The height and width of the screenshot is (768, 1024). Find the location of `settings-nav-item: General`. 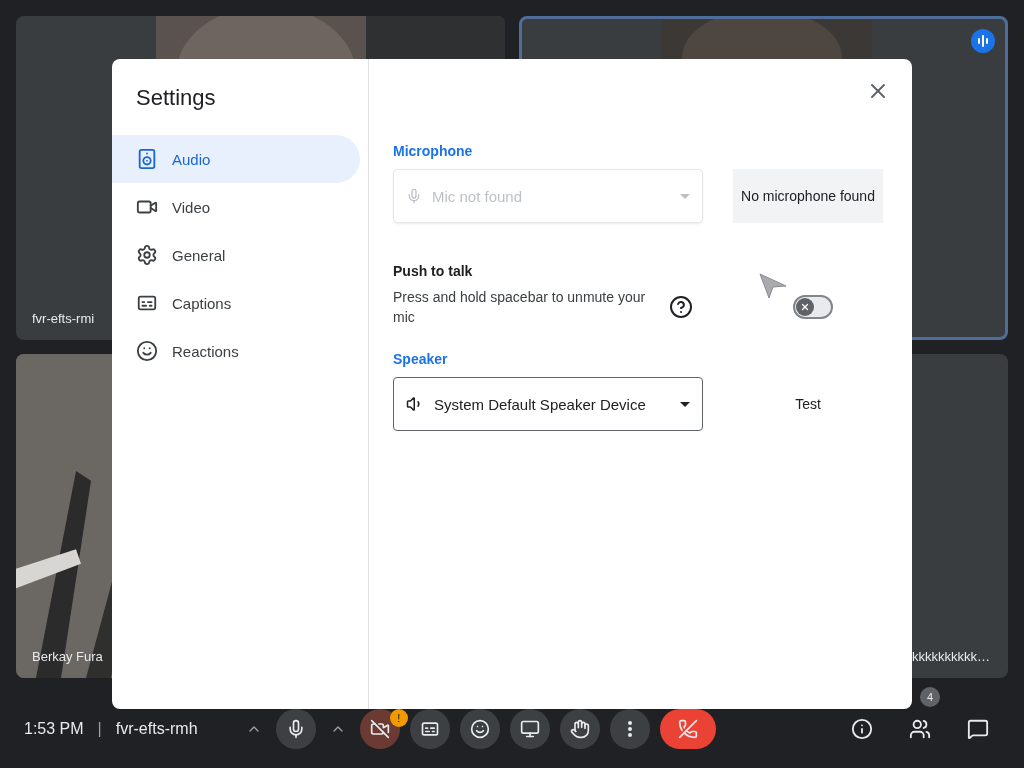

settings-nav-item: General is located at coordinates (236, 255).